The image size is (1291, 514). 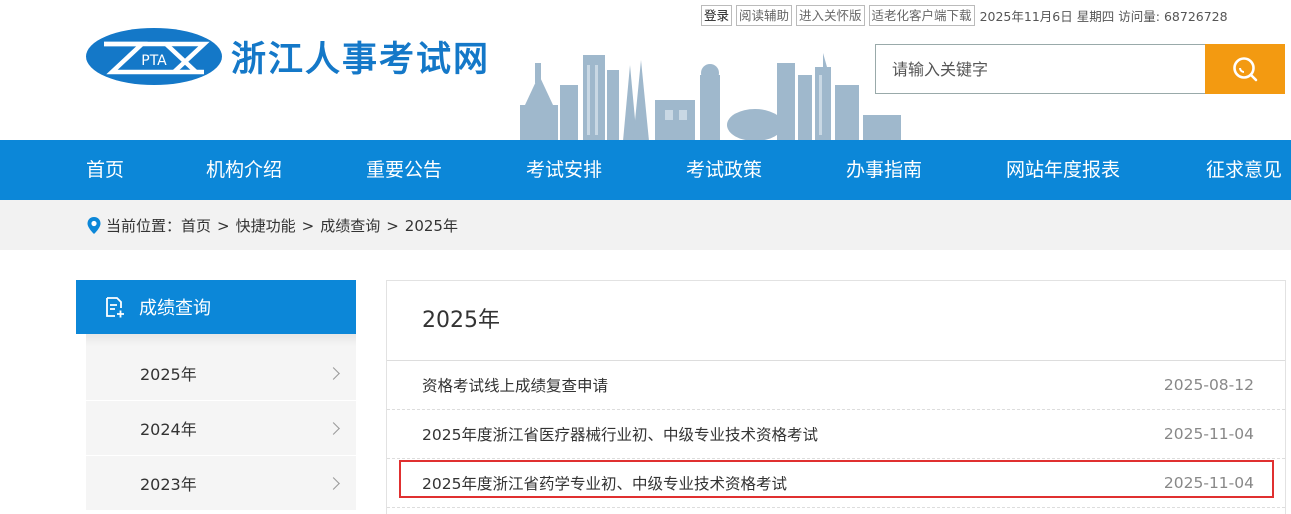 I want to click on breadcrumb-quick-functions: 快捷功能, so click(x=266, y=225).